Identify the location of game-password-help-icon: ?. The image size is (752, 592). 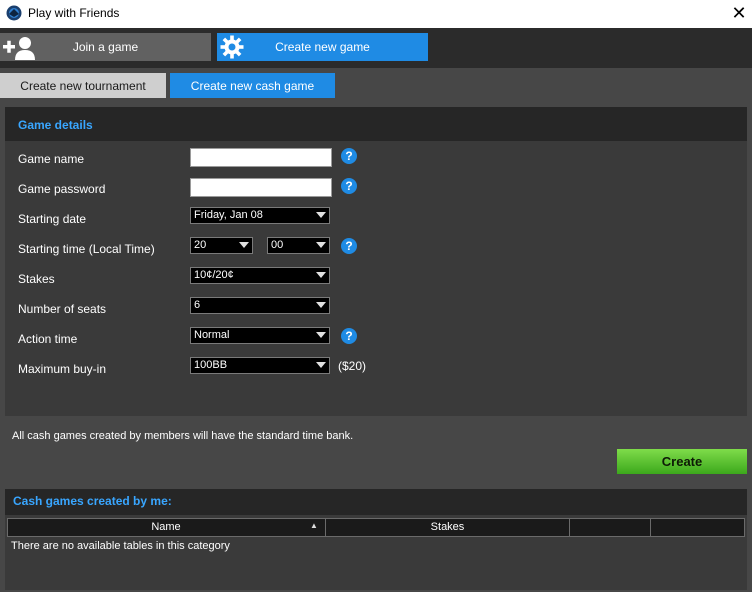
(349, 186).